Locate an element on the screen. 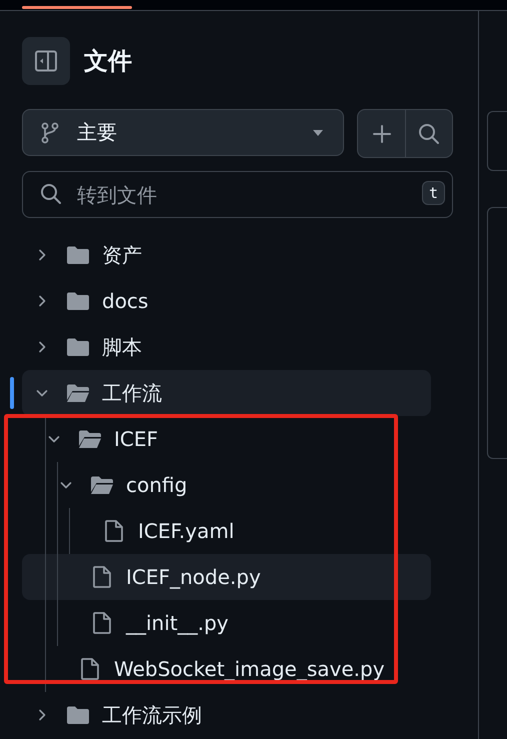 The width and height of the screenshot is (507, 739). tree-item: 资产 is located at coordinates (226, 255).